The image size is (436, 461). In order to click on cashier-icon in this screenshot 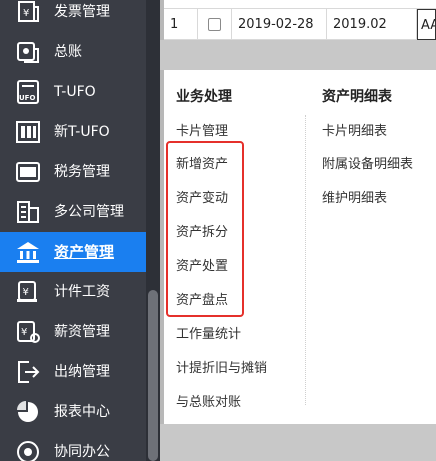, I will do `click(29, 372)`.